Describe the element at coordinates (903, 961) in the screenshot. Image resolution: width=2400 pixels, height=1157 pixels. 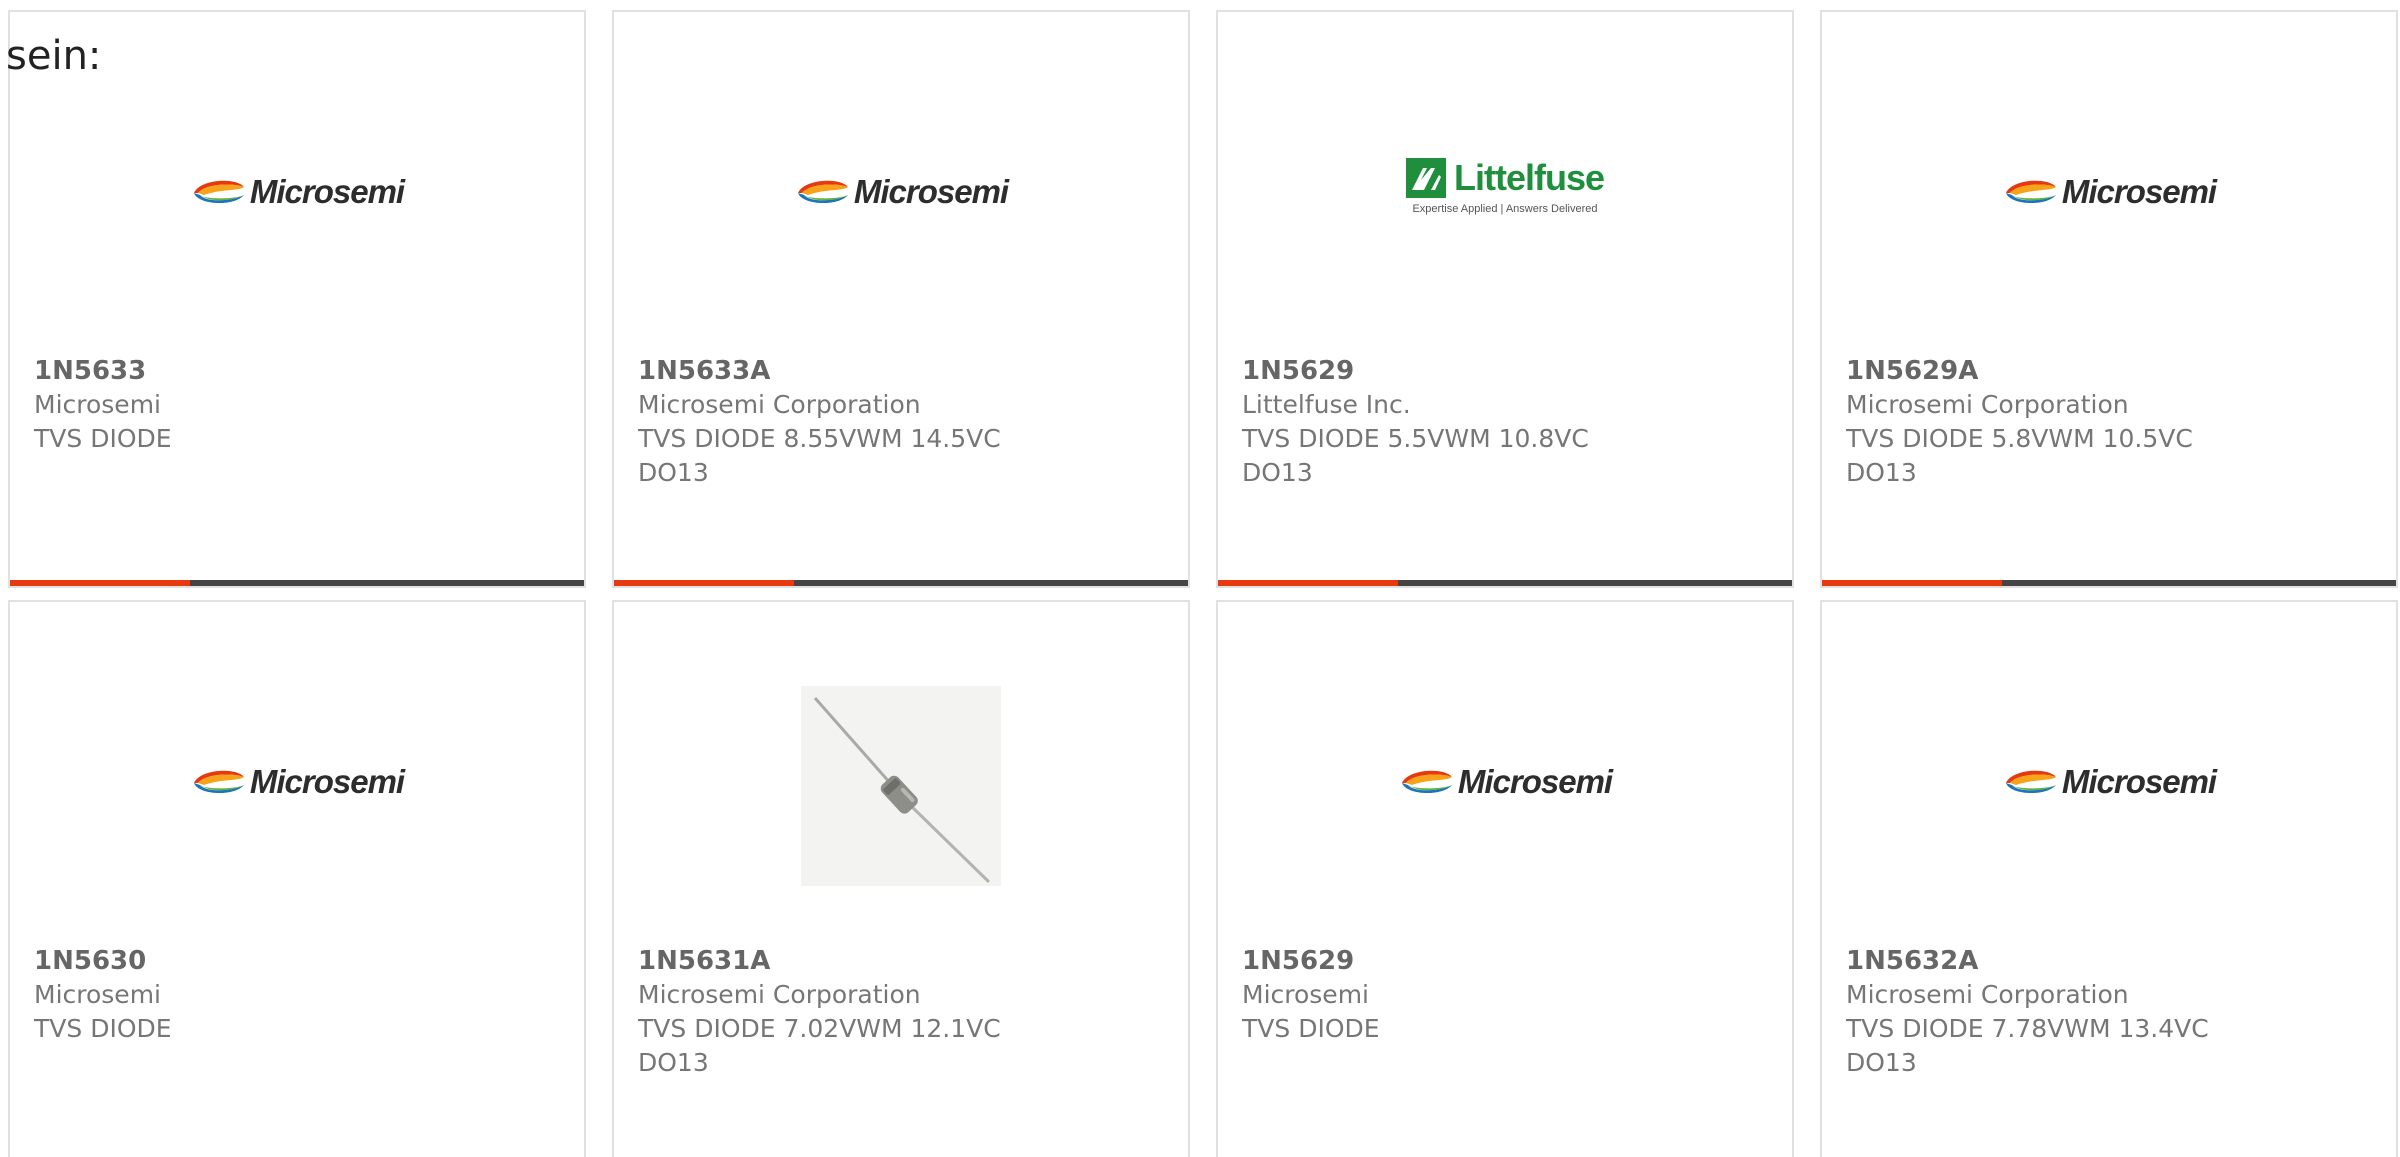
I see `part-number: 1N5631A` at that location.